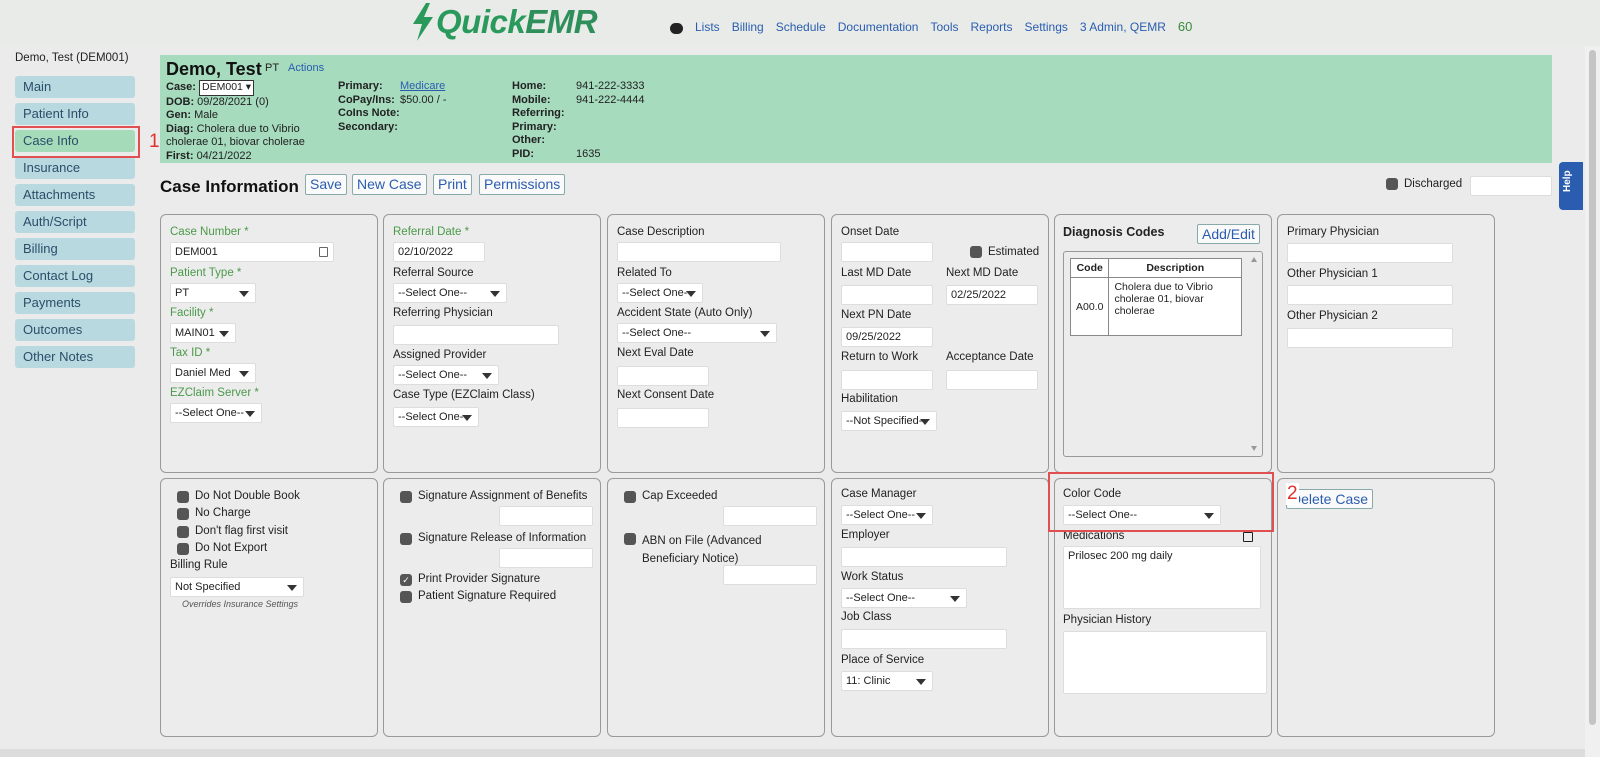 This screenshot has height=757, width=1600. Describe the element at coordinates (203, 373) in the screenshot. I see `tax-id-value: Daniel Med` at that location.